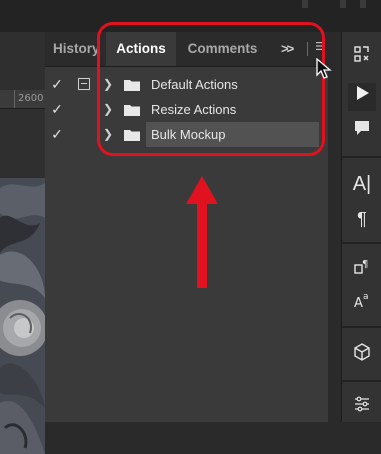 Image resolution: width=381 pixels, height=454 pixels. Describe the element at coordinates (31, 98) in the screenshot. I see `ruler-label: 2600` at that location.